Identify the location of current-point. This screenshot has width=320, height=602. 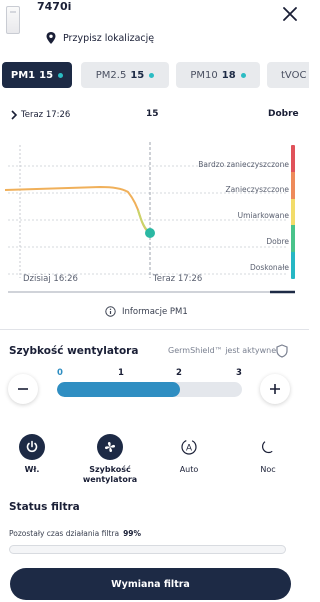
(150, 233).